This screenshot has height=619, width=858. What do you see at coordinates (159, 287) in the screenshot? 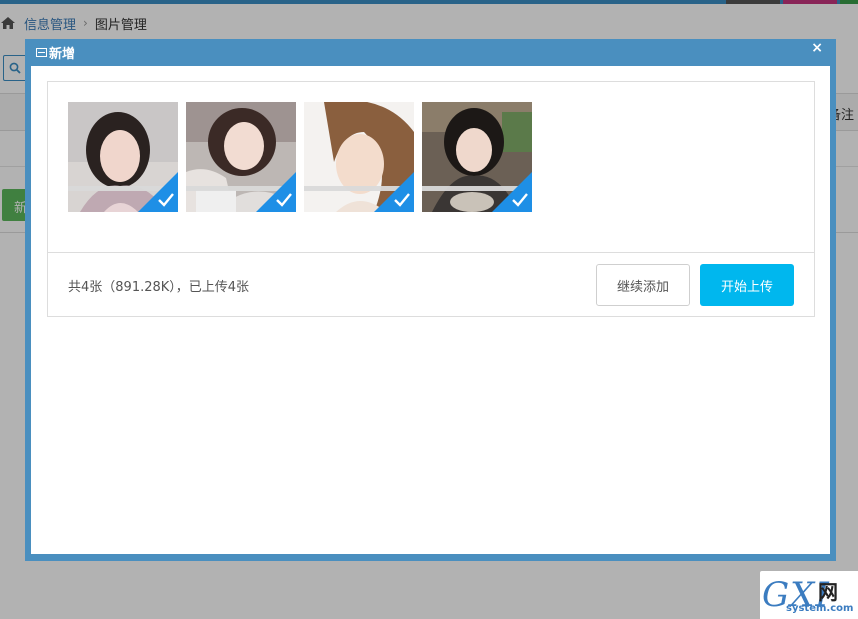
I see `upload-summary: 共4张（891.28K），已上传4张` at bounding box center [159, 287].